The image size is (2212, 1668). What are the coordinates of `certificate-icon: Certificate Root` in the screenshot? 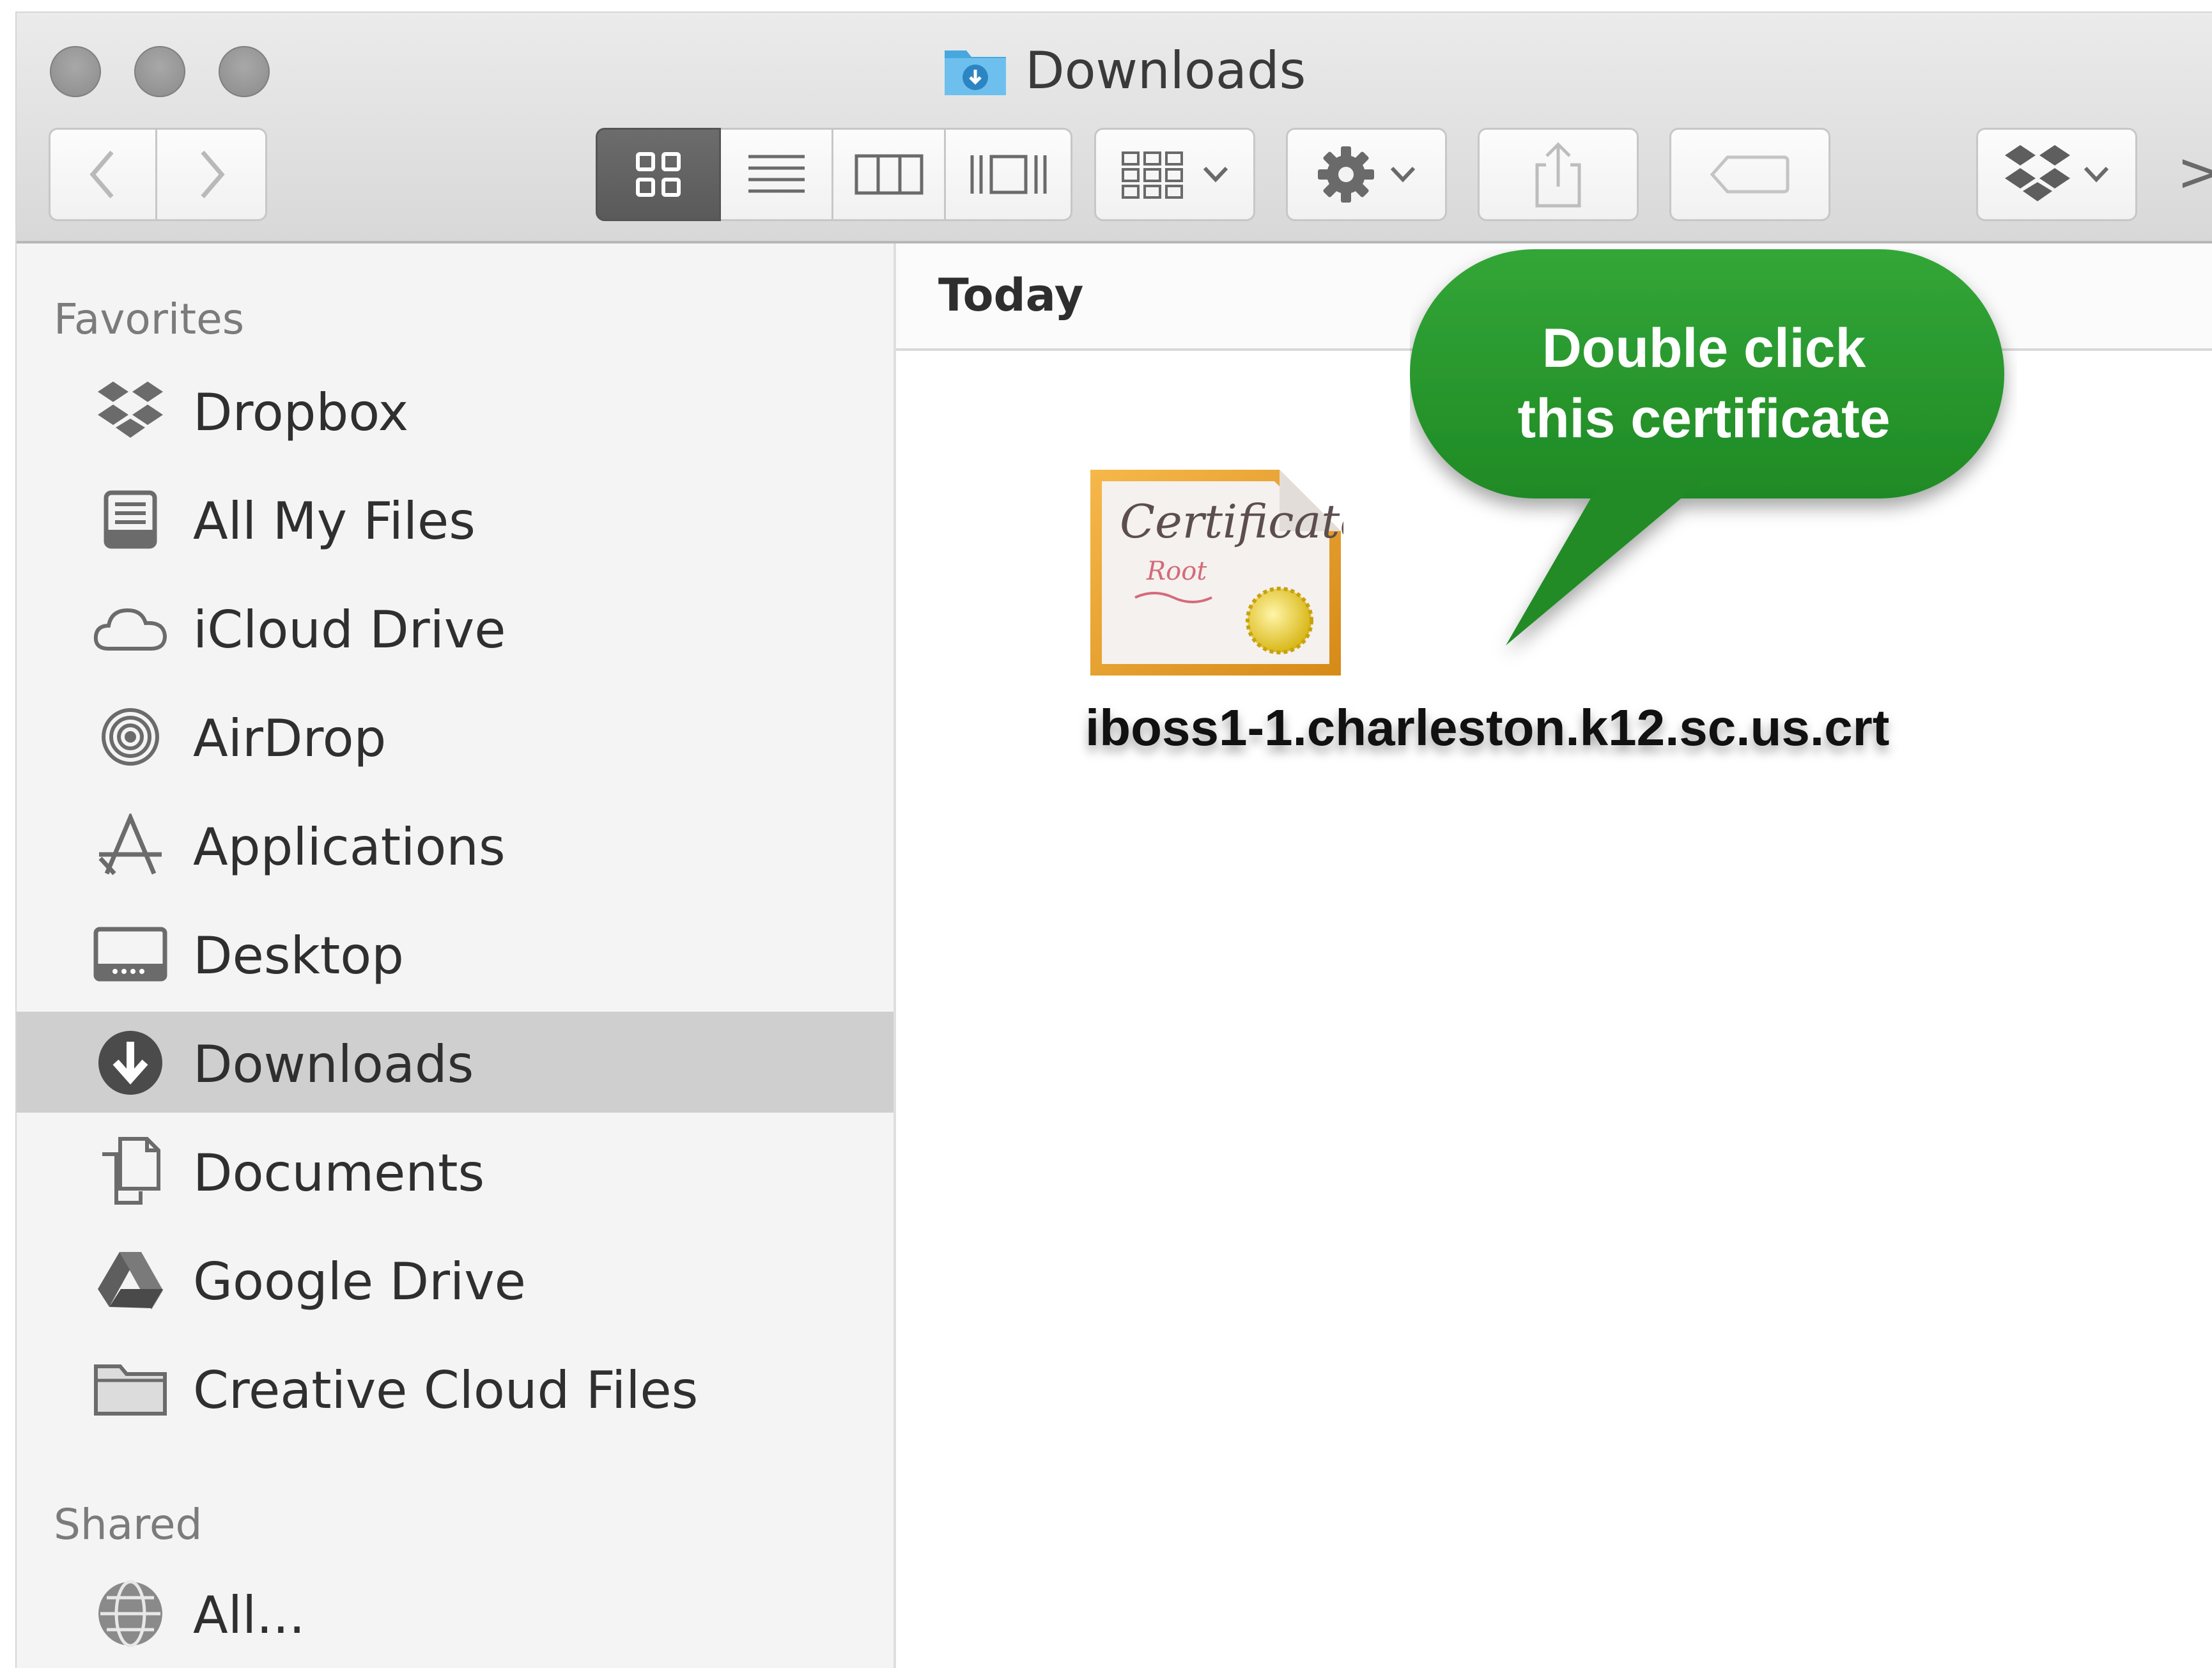 It's located at (1217, 573).